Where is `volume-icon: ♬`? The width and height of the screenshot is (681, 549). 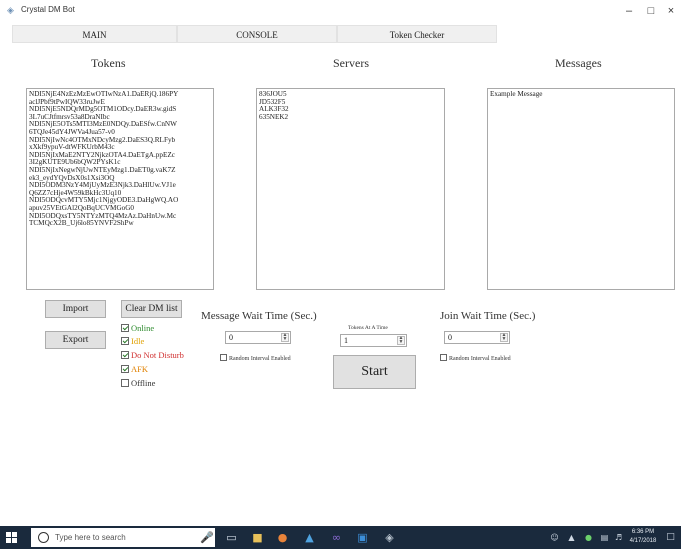
volume-icon: ♬ is located at coordinates (618, 537).